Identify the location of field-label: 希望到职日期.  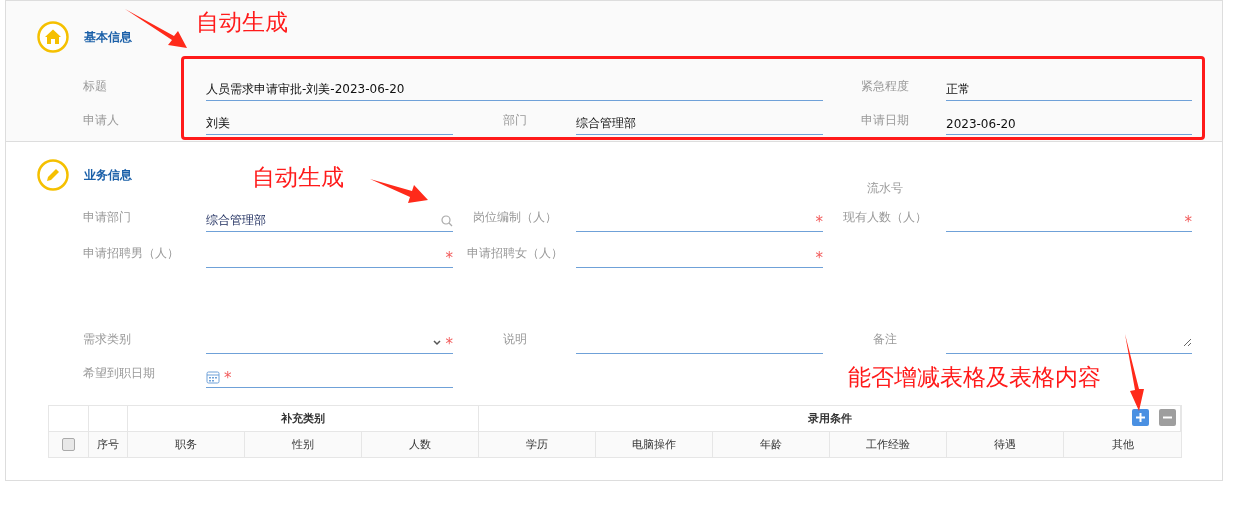
(119, 373).